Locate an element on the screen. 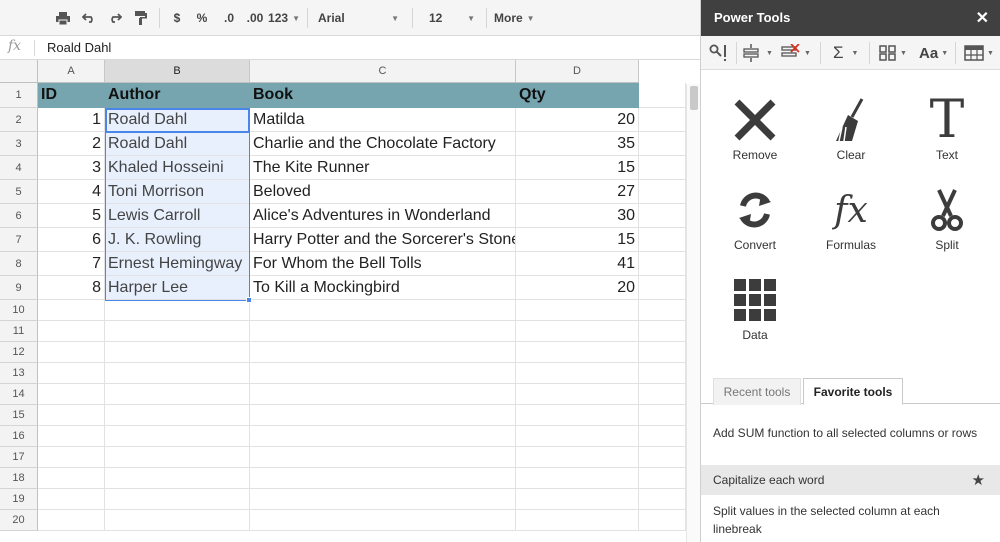 The height and width of the screenshot is (542, 1000). column-header: A is located at coordinates (71, 71).